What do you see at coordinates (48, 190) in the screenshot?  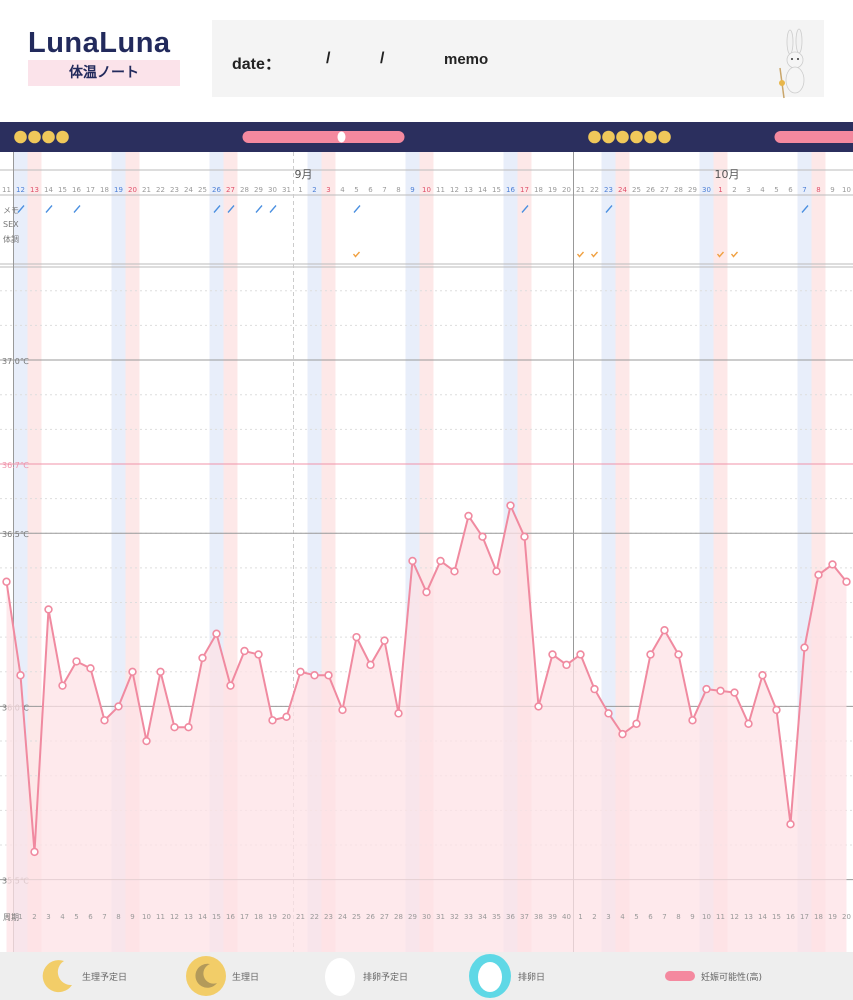 I see `date-label: 14` at bounding box center [48, 190].